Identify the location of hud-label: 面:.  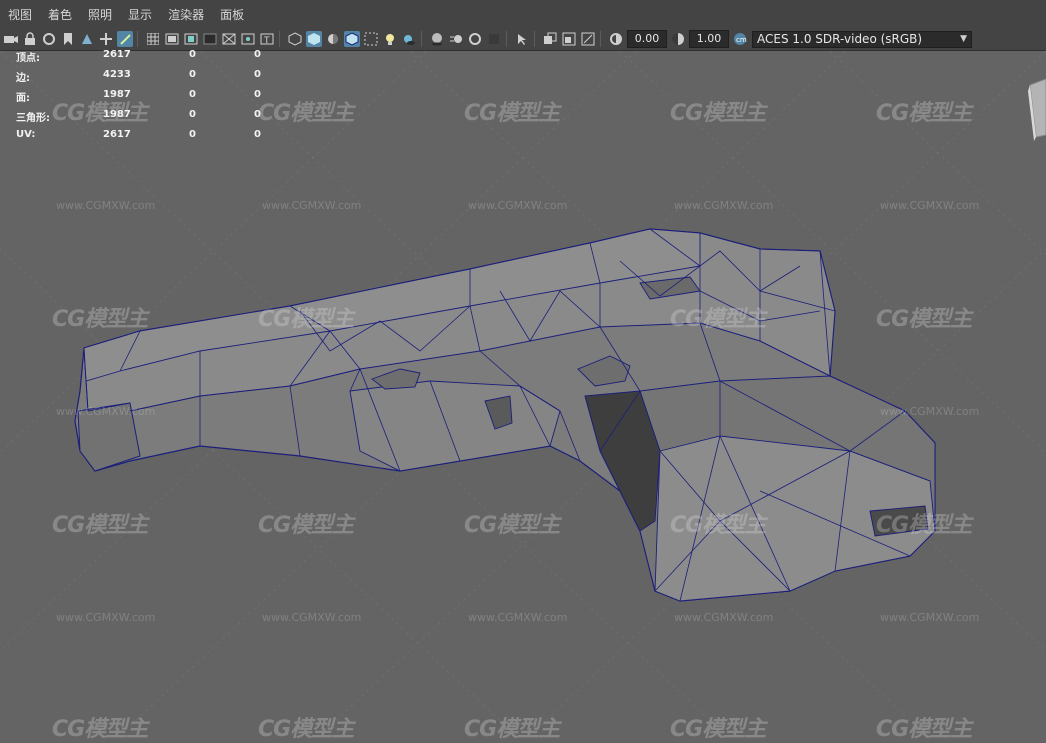
(23, 98).